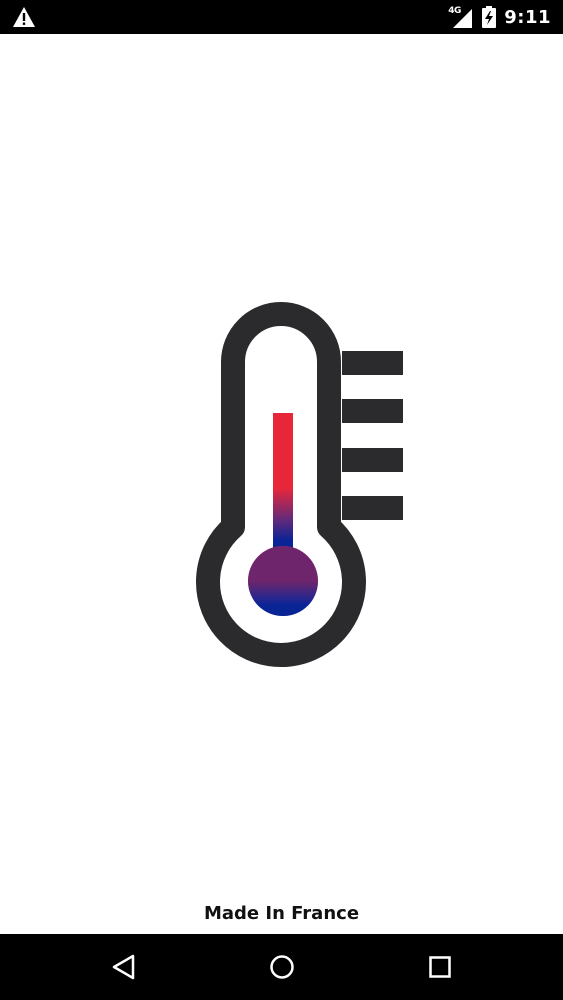  I want to click on home-button, so click(282, 967).